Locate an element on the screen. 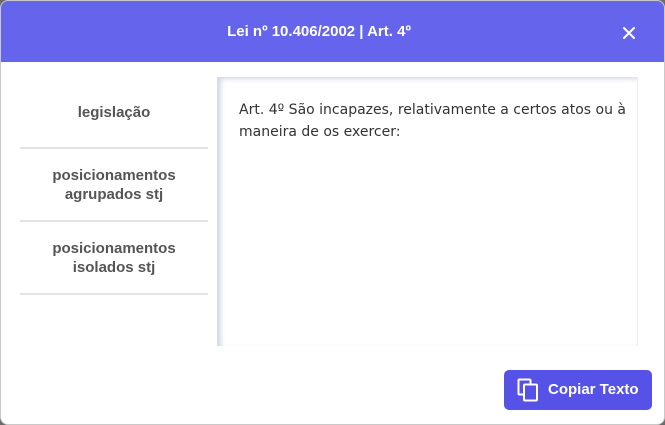  sidebar-item-label: posicionamentos agrupados stj is located at coordinates (114, 184).